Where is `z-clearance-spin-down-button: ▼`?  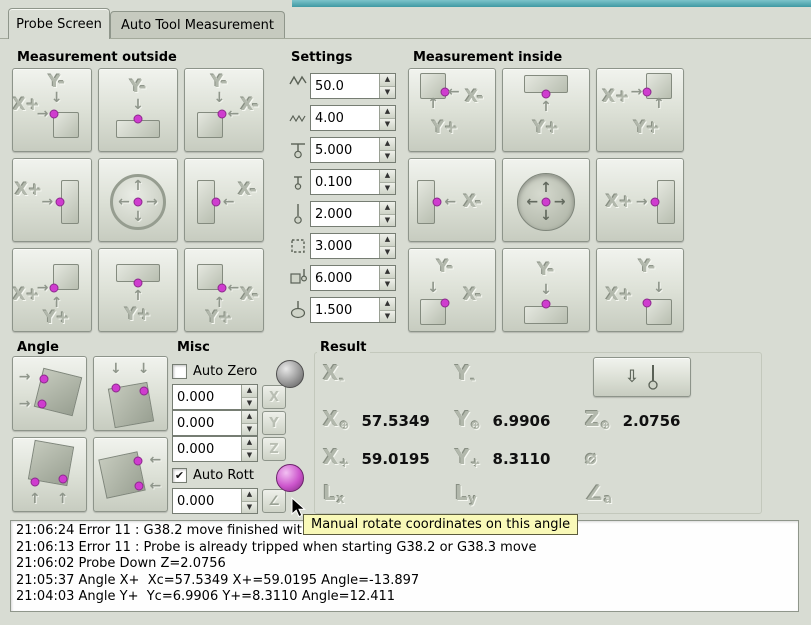 z-clearance-spin-down-button: ▼ is located at coordinates (387, 220).